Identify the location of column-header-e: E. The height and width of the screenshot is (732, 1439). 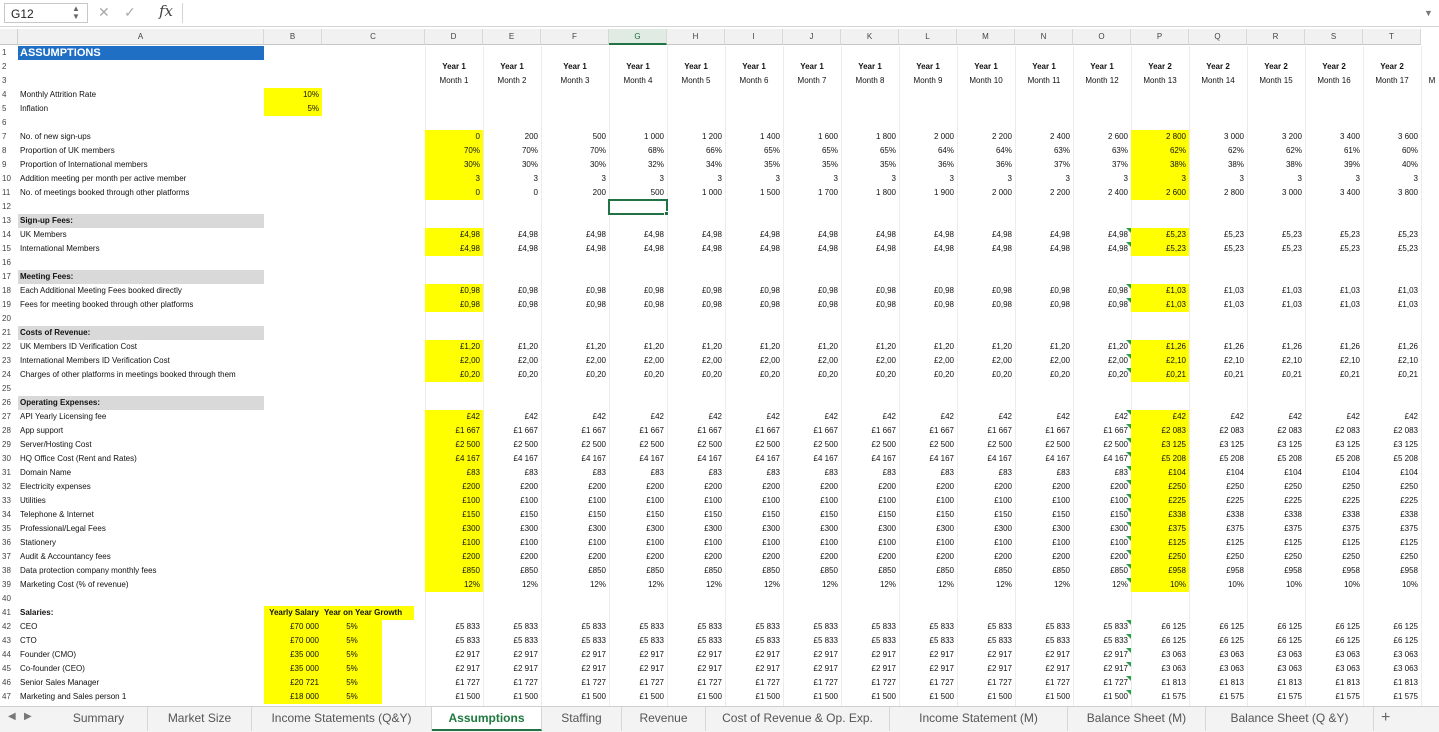
(512, 37).